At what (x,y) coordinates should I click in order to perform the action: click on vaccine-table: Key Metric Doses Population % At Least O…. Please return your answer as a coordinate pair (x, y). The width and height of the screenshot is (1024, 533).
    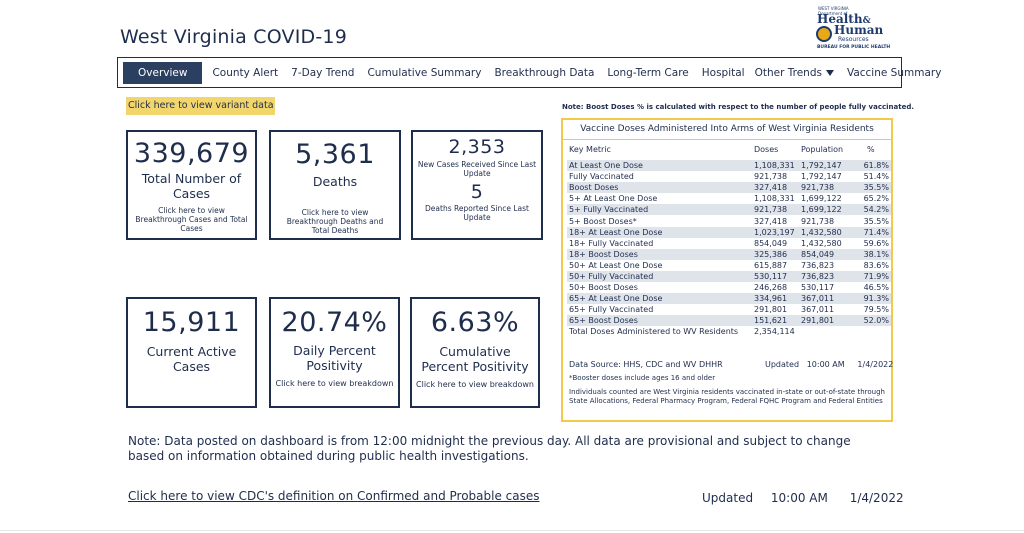
    Looking at the image, I should click on (729, 240).